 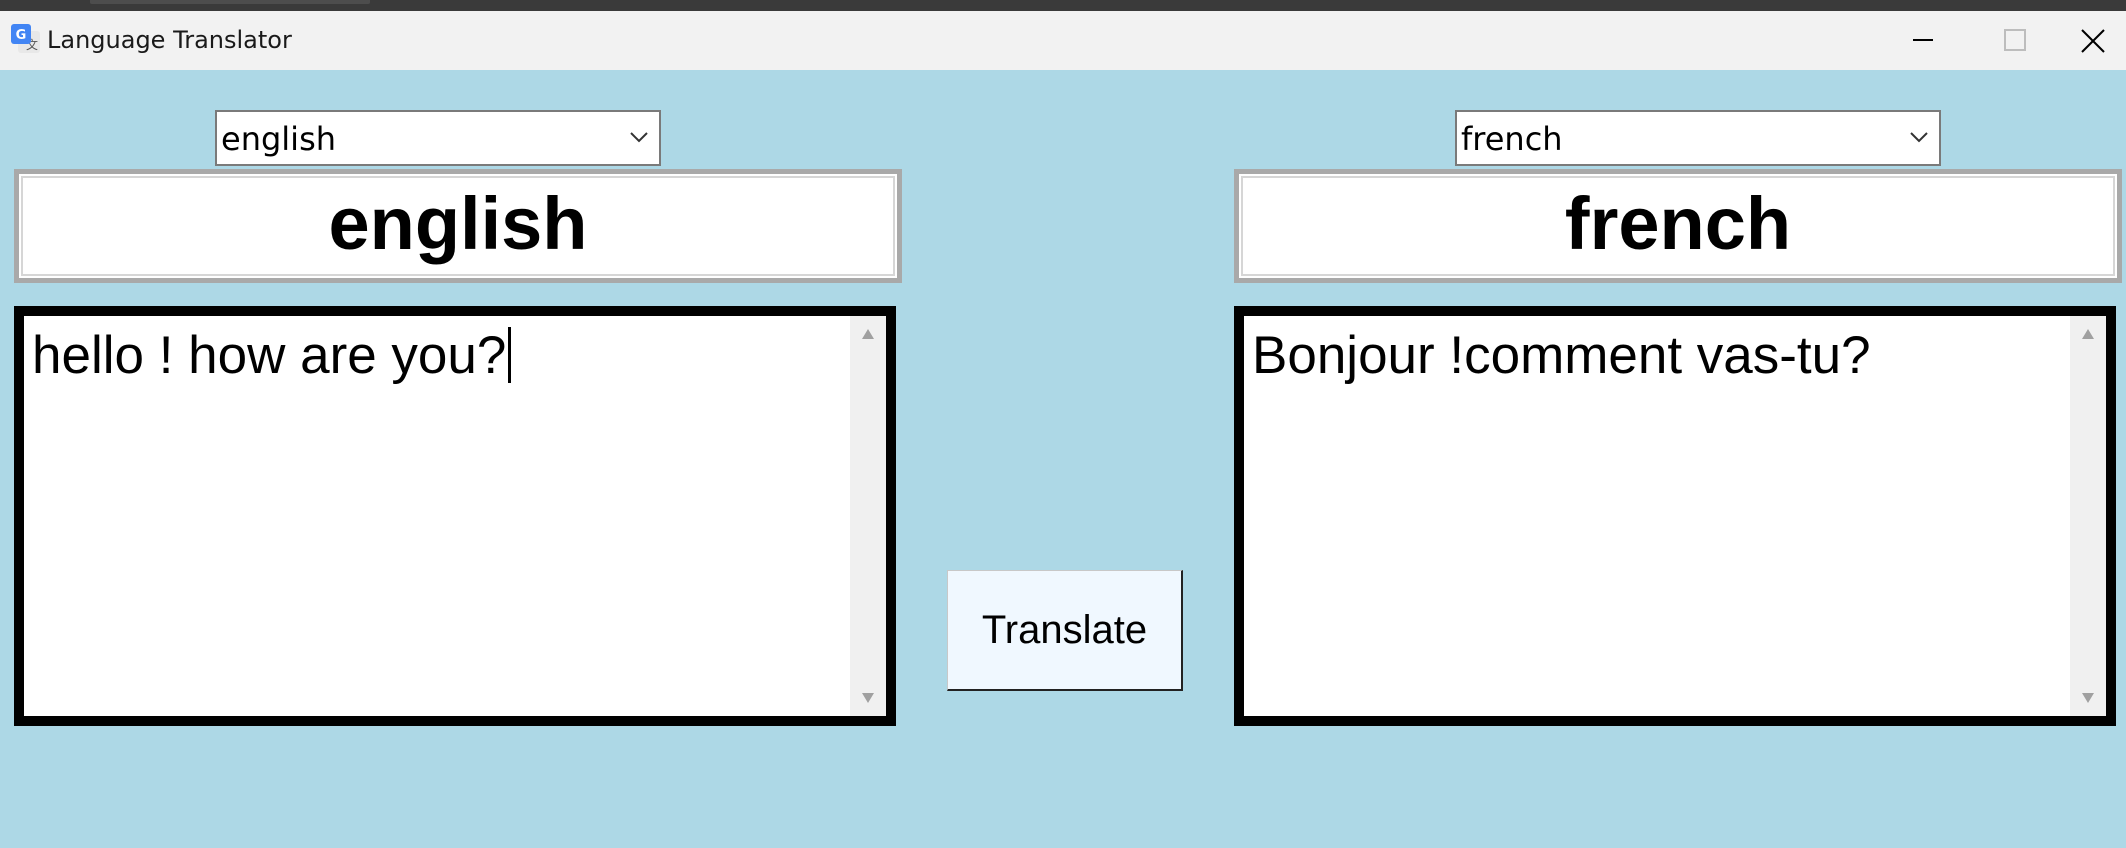 What do you see at coordinates (21, 35) in the screenshot?
I see `svg-text: G` at bounding box center [21, 35].